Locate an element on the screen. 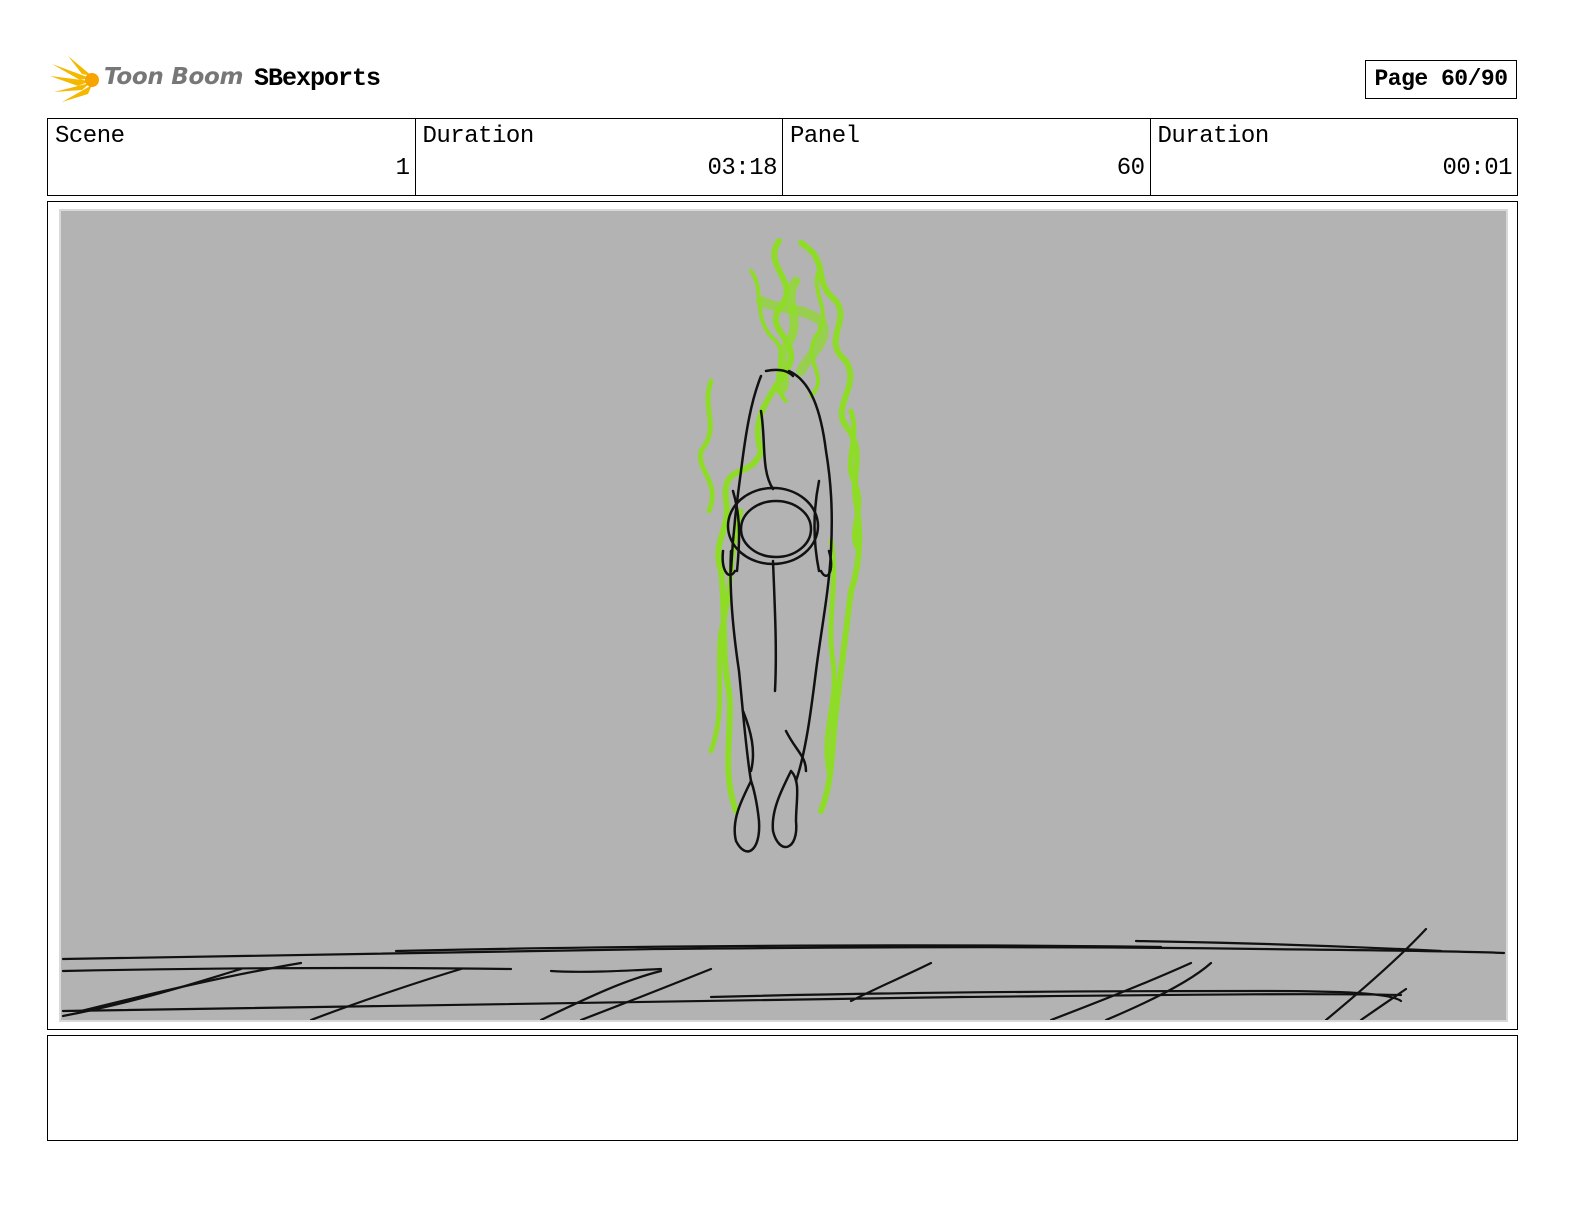  scene-value: 1 is located at coordinates (402, 168).